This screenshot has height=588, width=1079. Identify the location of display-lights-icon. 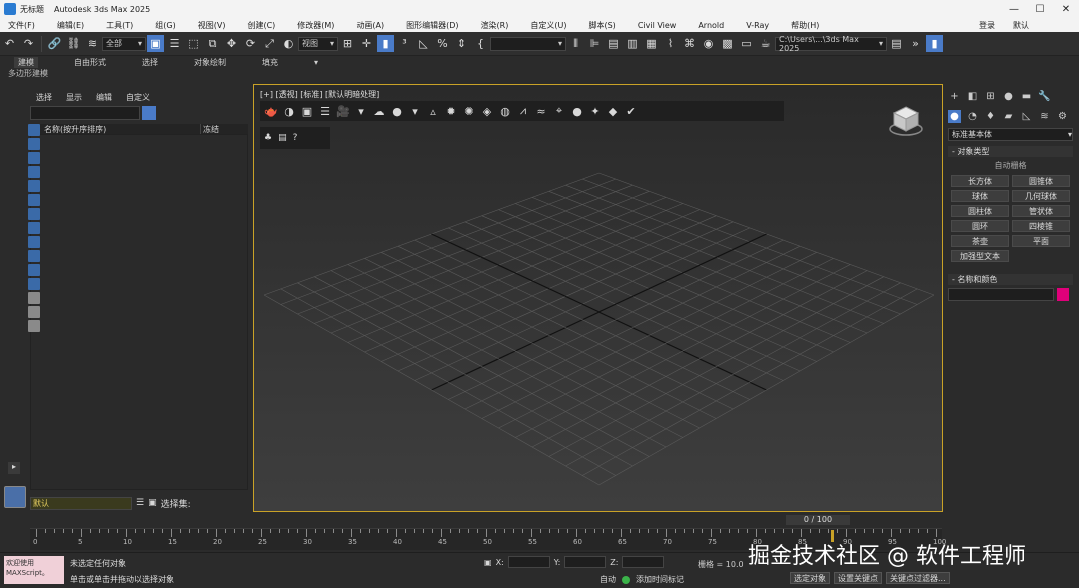
(34, 158).